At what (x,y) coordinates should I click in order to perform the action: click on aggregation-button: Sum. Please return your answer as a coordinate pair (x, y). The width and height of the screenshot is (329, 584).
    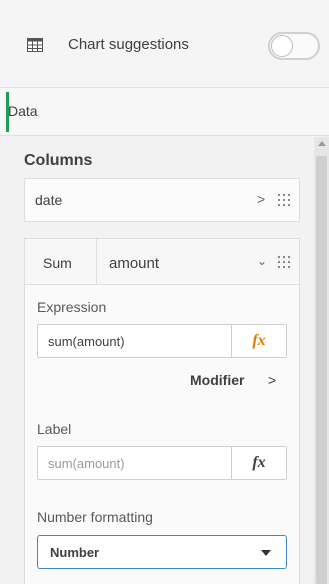
    Looking at the image, I should click on (61, 262).